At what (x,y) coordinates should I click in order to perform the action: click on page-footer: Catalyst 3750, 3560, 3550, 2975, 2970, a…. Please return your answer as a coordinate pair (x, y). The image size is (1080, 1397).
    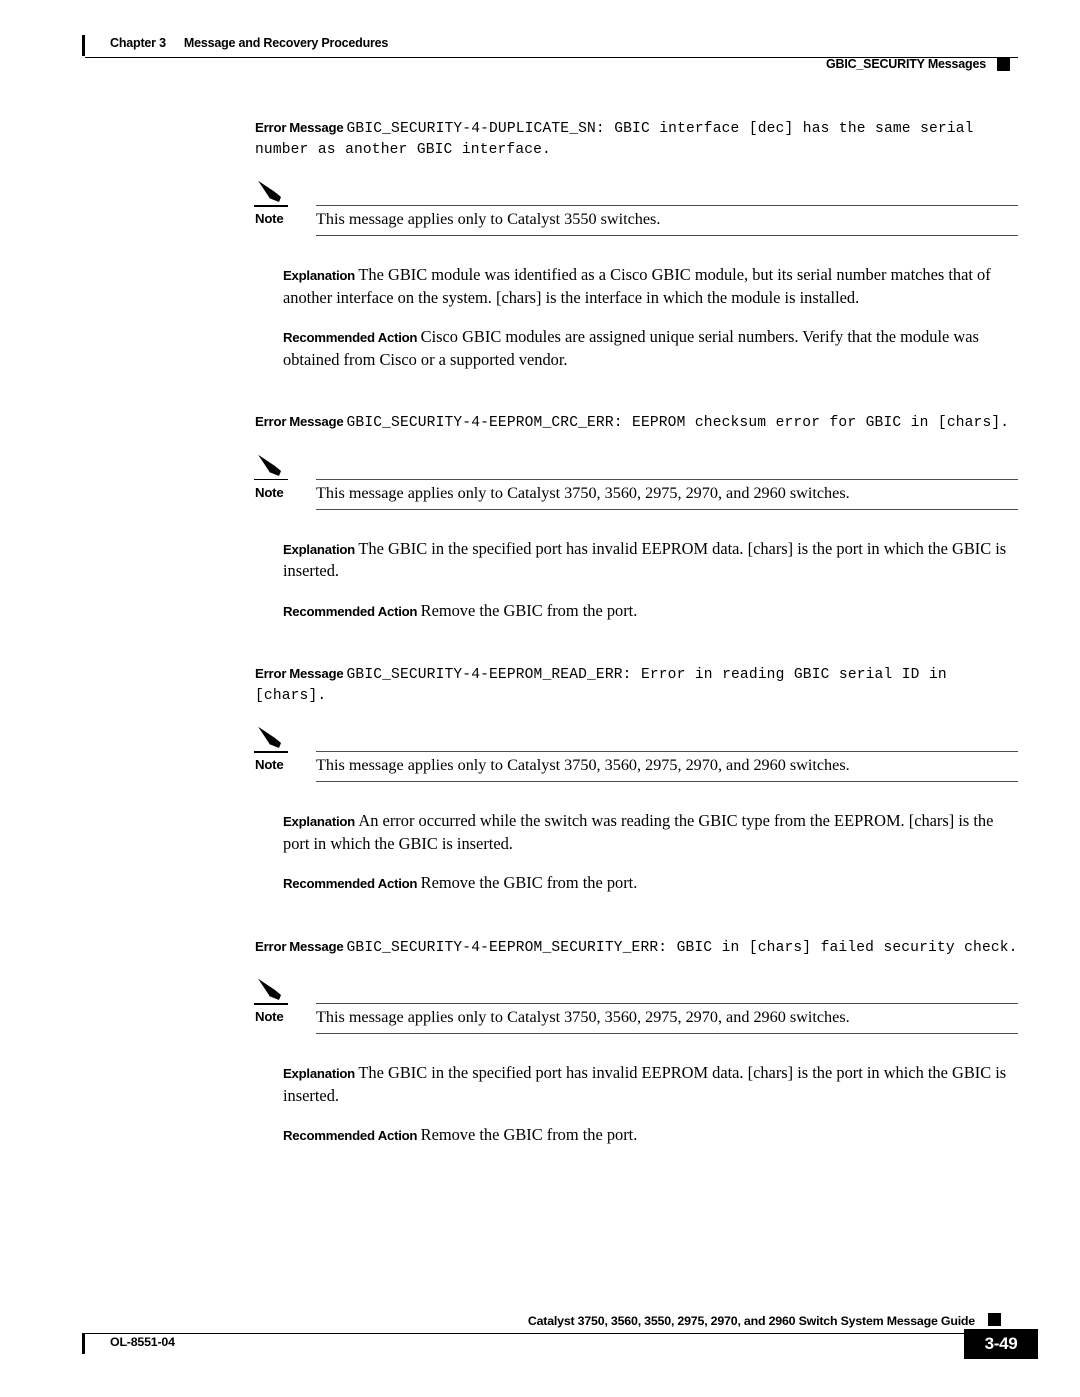
    Looking at the image, I should click on (540, 1349).